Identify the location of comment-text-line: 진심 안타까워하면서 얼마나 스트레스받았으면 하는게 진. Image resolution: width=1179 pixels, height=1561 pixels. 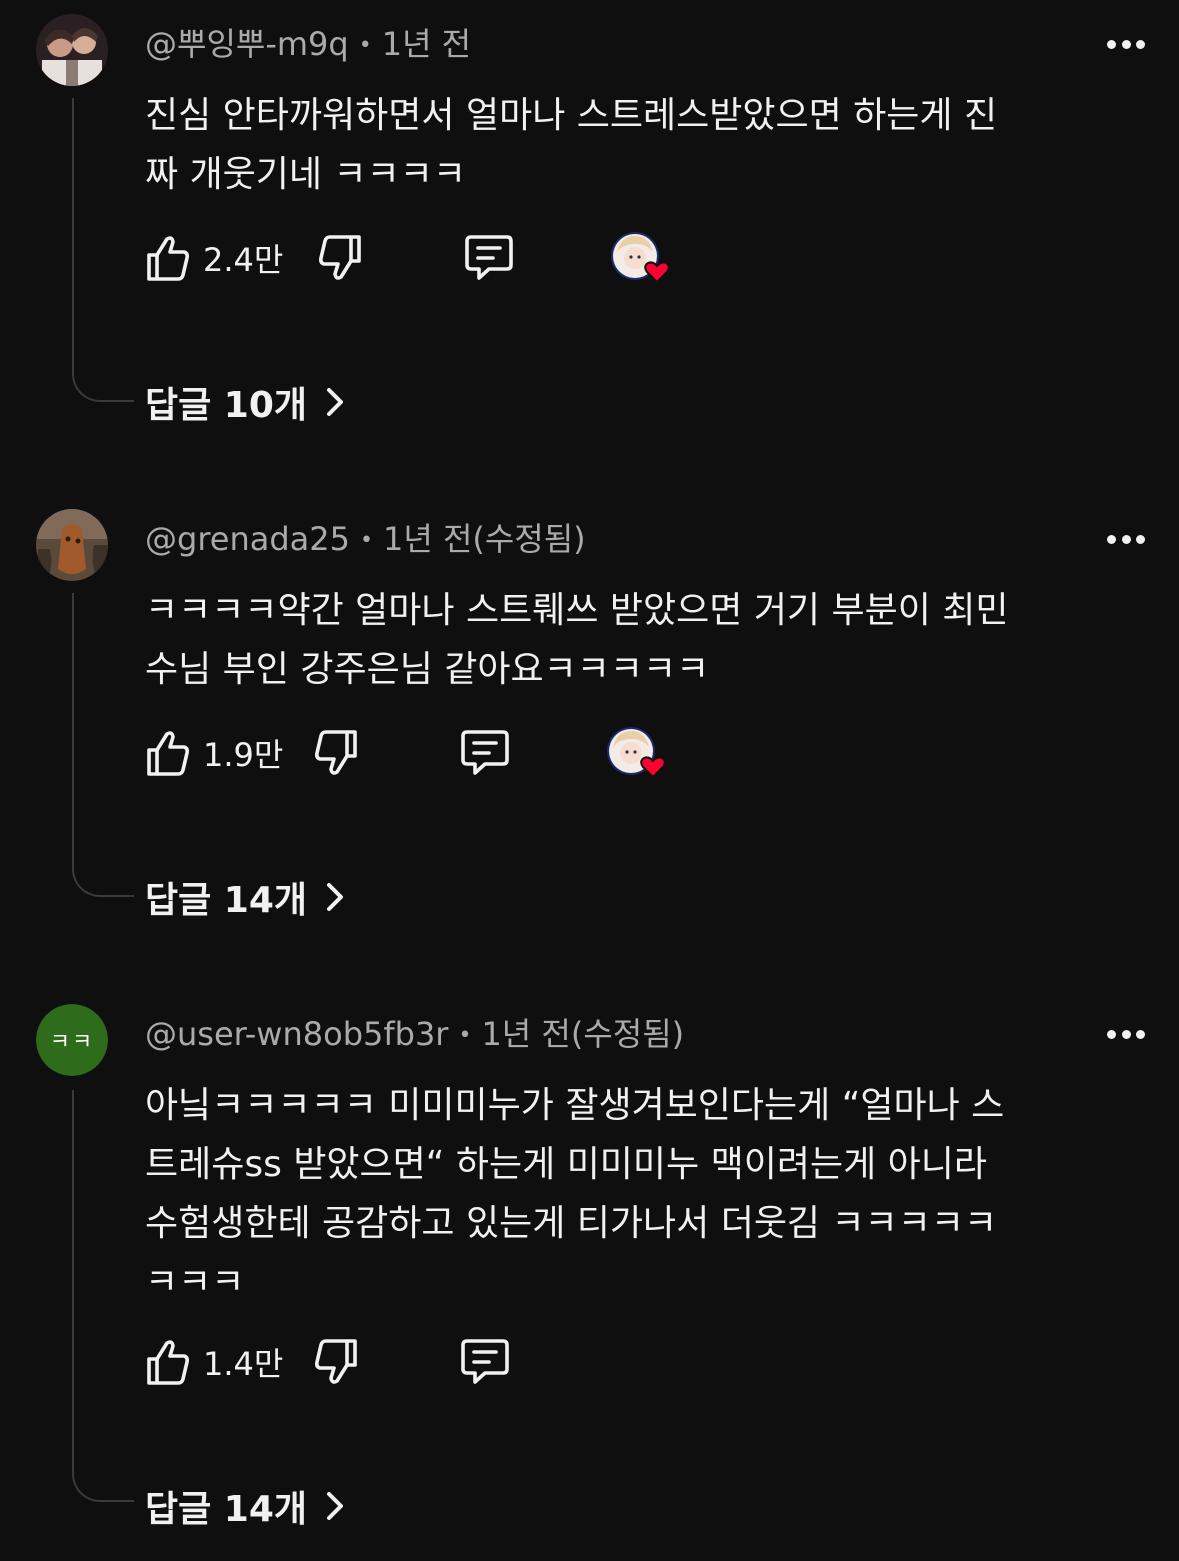
(571, 115).